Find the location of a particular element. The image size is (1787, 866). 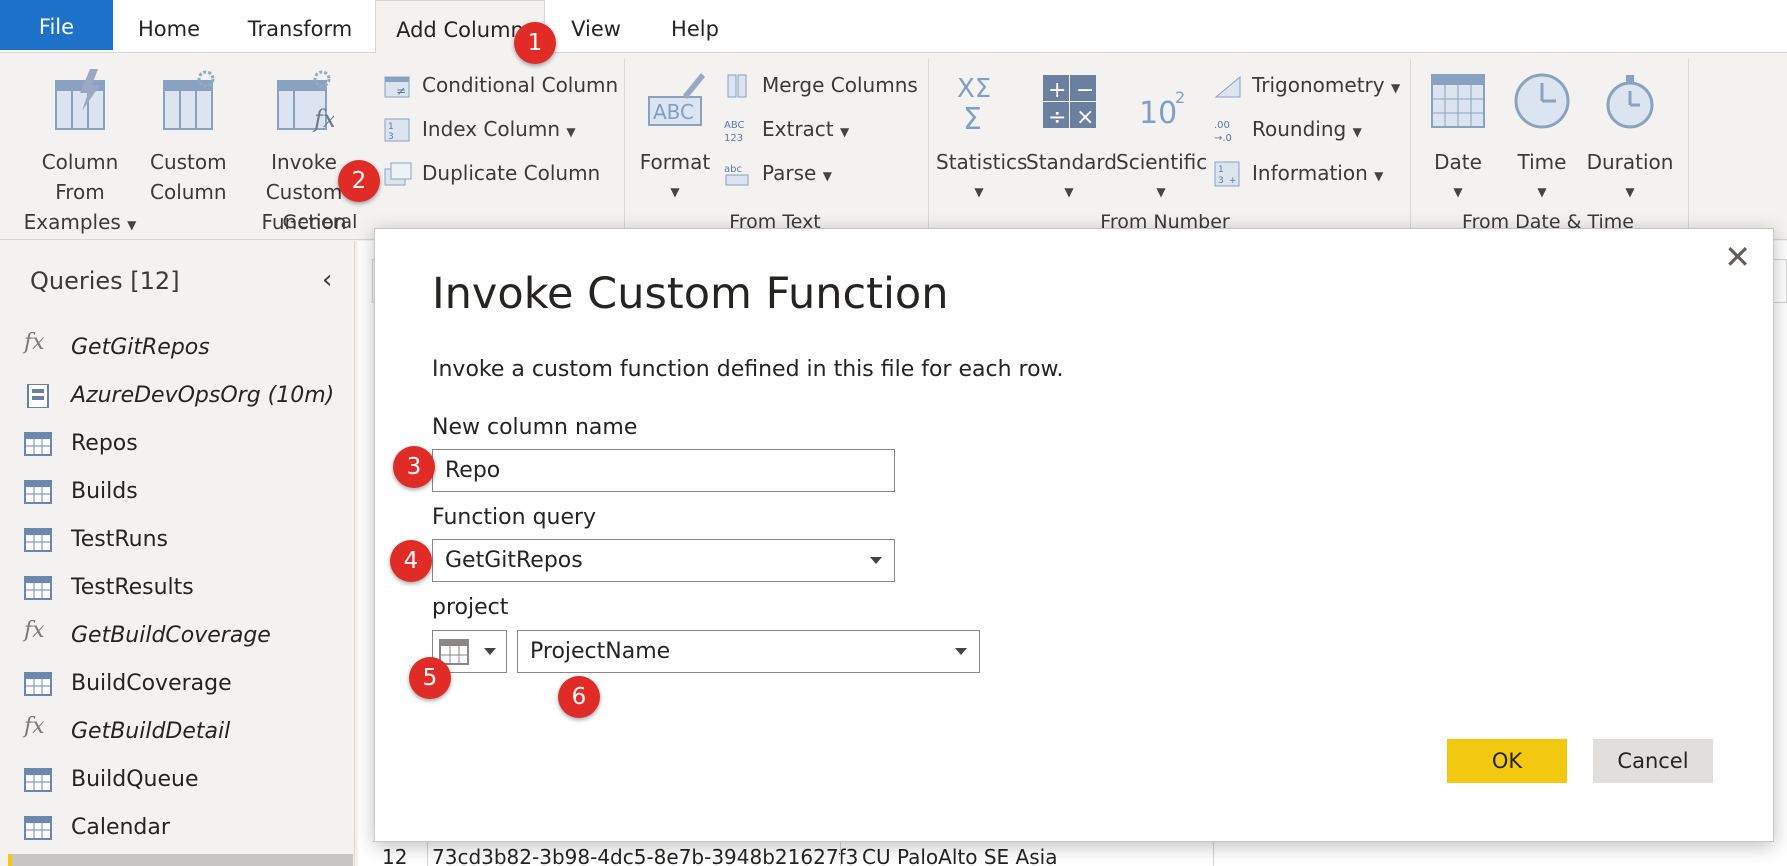

column-from-examples-icon is located at coordinates (80, 99).